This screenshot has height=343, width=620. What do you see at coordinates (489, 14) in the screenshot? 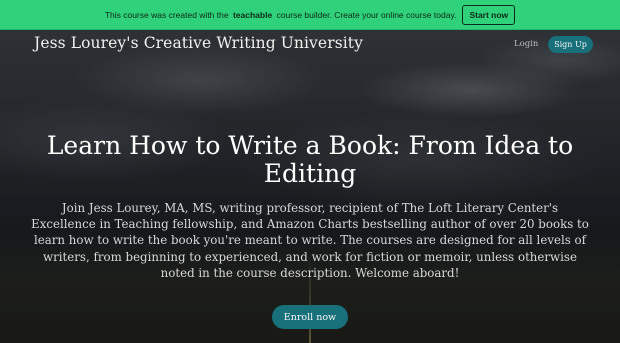
I see `start-now-button: Start now` at bounding box center [489, 14].